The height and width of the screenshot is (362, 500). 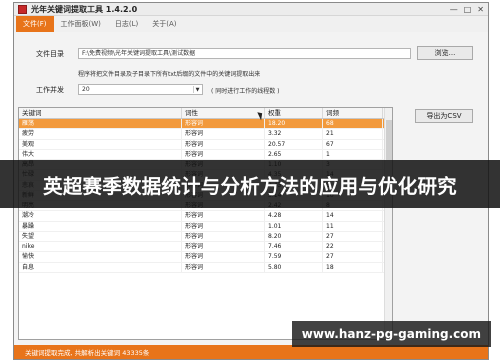 I want to click on window-controls: — □ ✕, so click(x=467, y=9).